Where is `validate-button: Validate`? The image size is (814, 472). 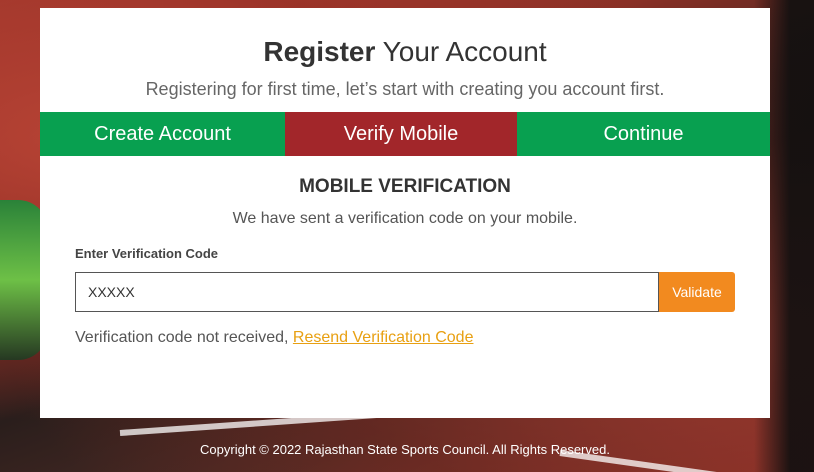
validate-button: Validate is located at coordinates (697, 292).